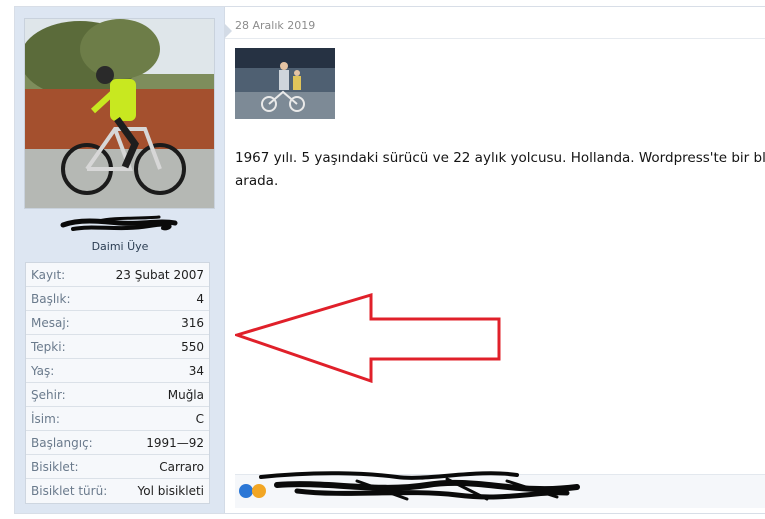 The image size is (765, 519). Describe the element at coordinates (495, 38) in the screenshot. I see `header-divider` at that location.